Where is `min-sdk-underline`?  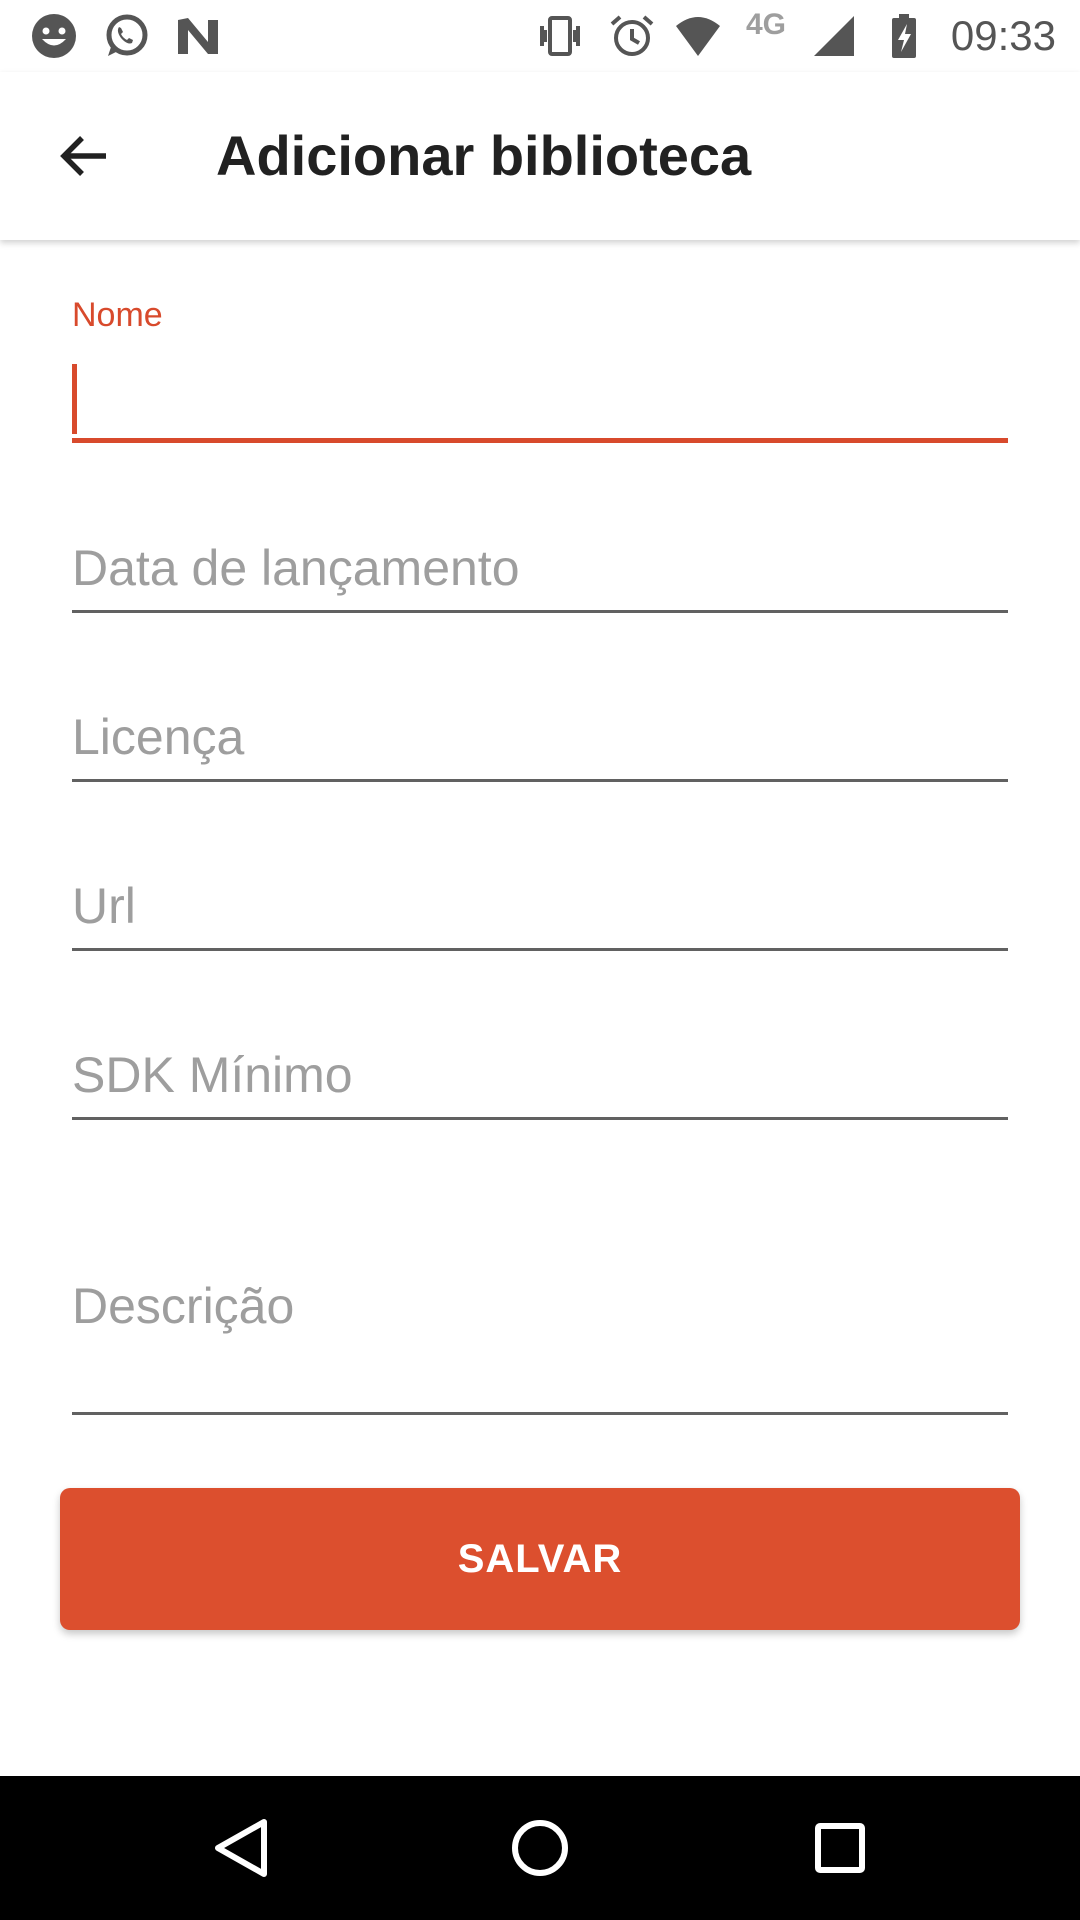 min-sdk-underline is located at coordinates (540, 1118).